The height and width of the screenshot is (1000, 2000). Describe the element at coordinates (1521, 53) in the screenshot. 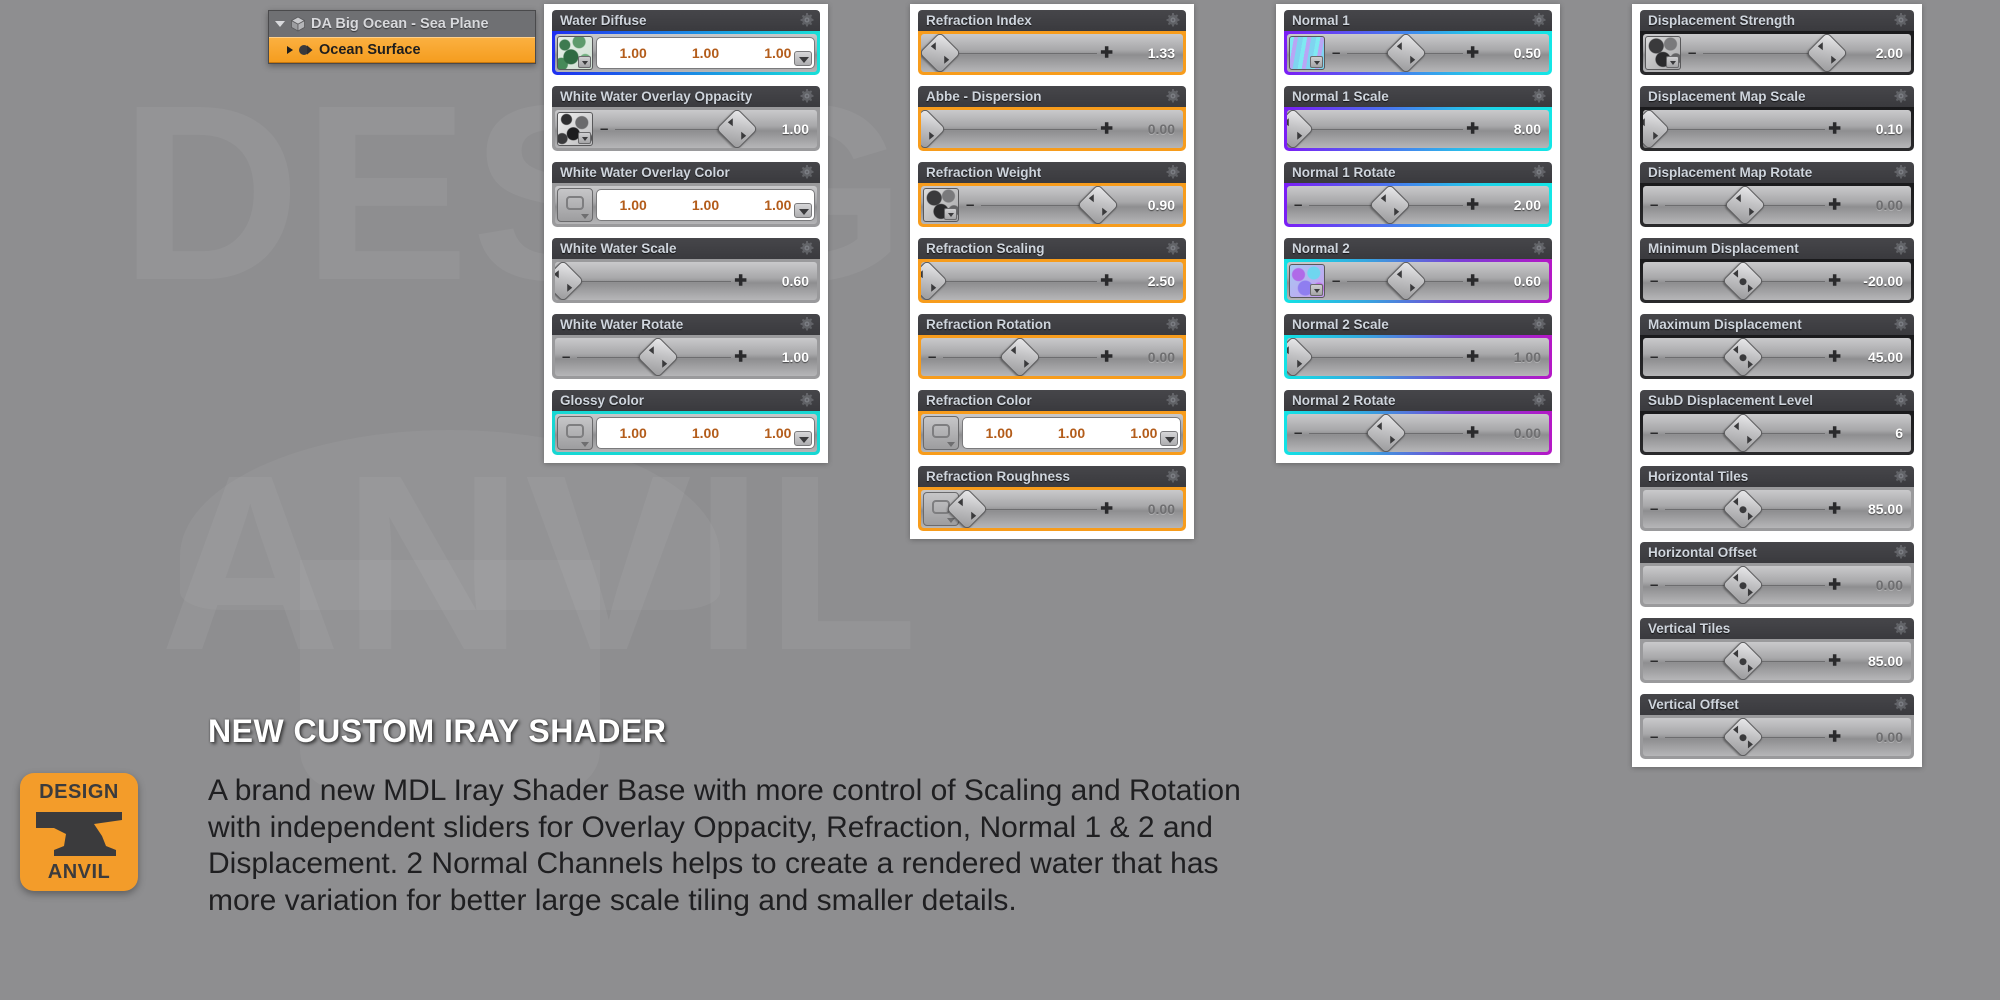

I see `slider-value: 0.50` at that location.